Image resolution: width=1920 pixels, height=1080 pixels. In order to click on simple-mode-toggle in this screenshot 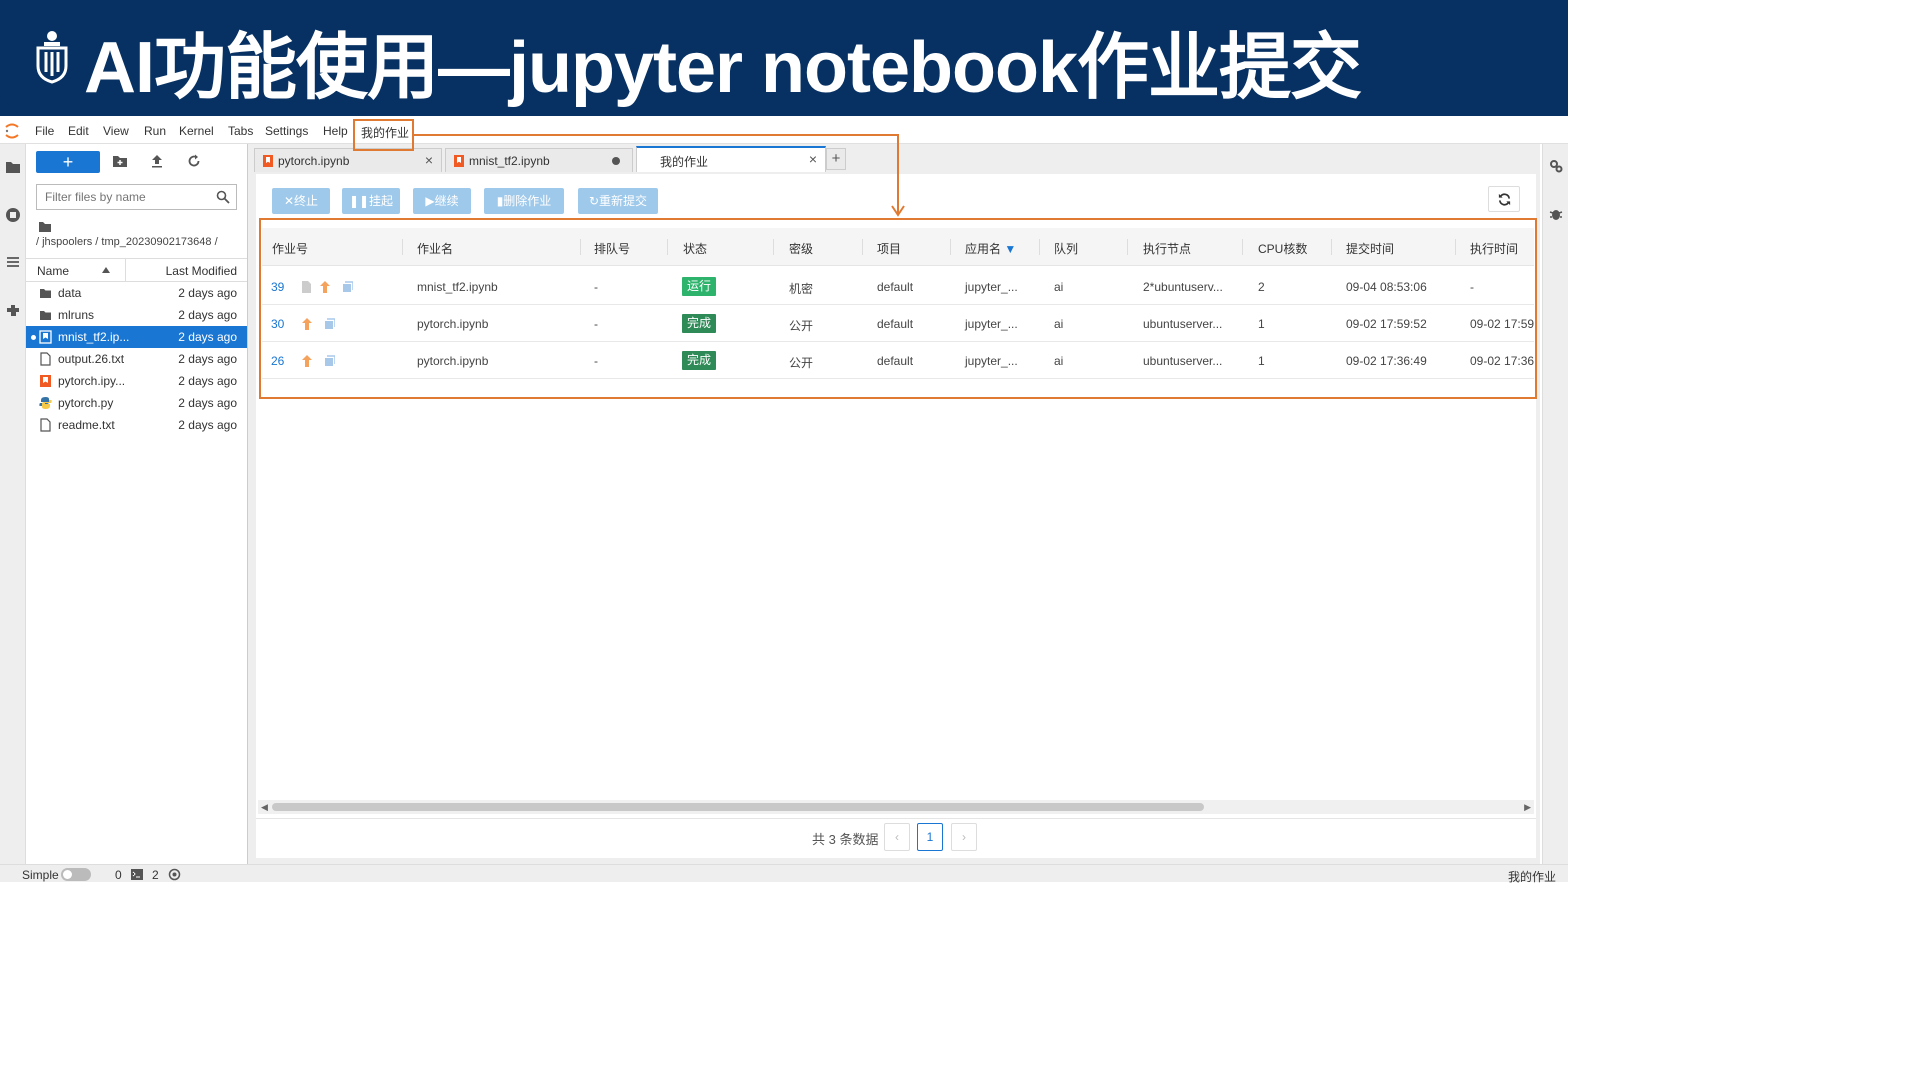, I will do `click(76, 874)`.